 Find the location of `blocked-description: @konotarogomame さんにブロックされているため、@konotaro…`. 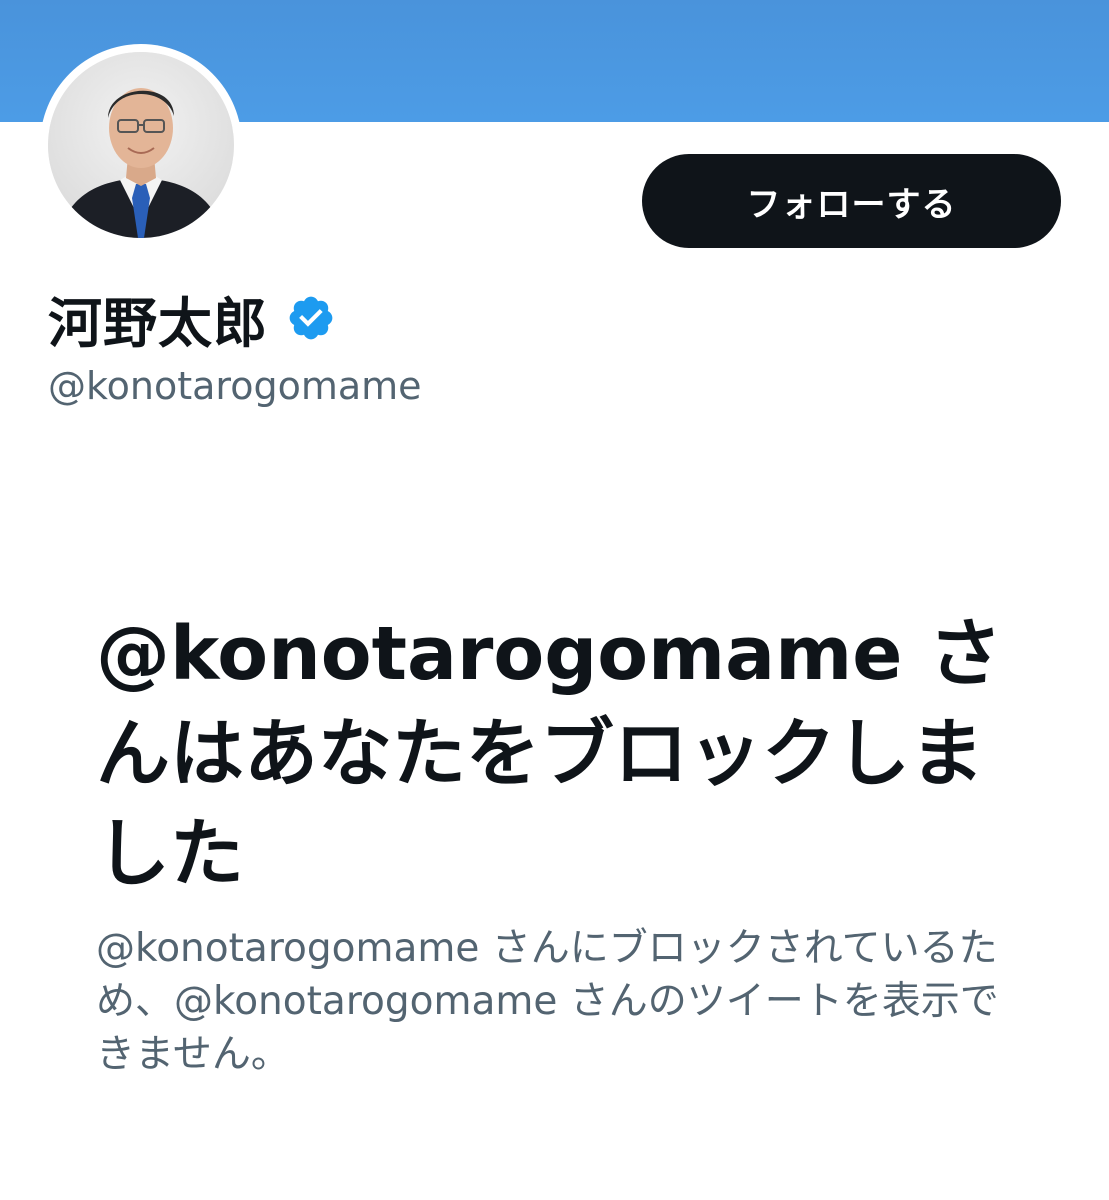

blocked-description: @konotarogomame さんにブロックされているため、@konotaro… is located at coordinates (547, 1001).